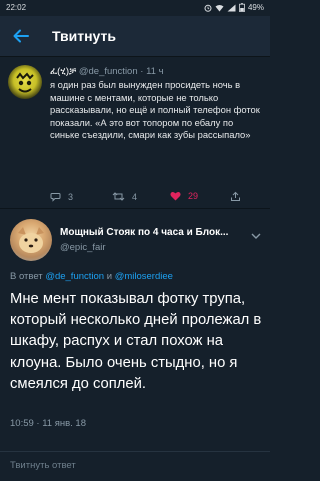 Image resolution: width=320 pixels, height=481 pixels. I want to click on author-name: ፈ(ሂ)ቻ, so click(63, 71).